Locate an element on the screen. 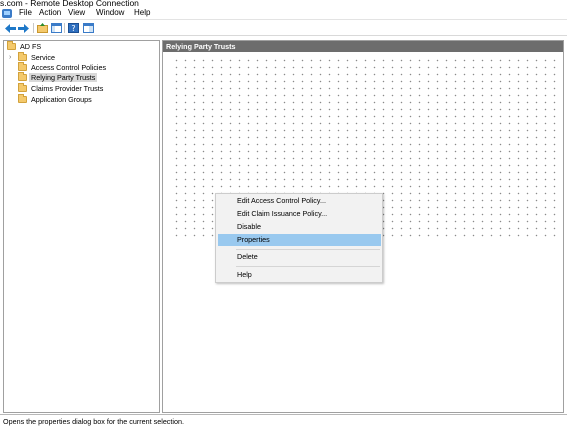  pane-header: Relying Party Trusts is located at coordinates (363, 46).